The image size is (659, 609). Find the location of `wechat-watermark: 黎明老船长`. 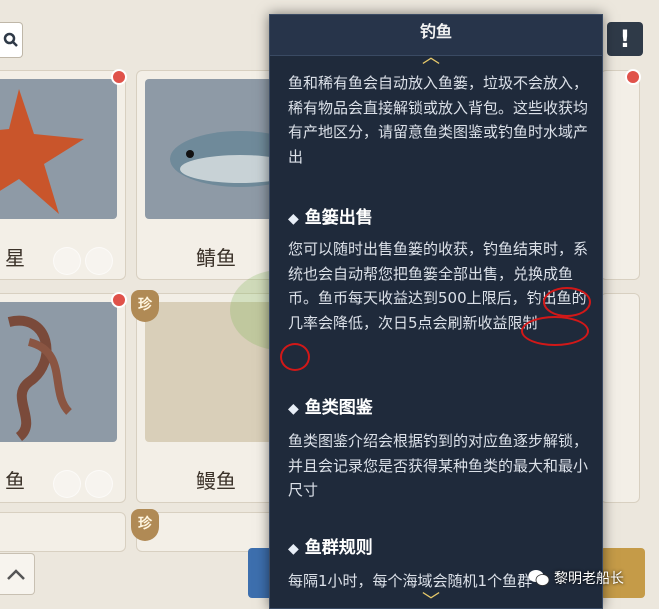

wechat-watermark: 黎明老船长 is located at coordinates (576, 578).